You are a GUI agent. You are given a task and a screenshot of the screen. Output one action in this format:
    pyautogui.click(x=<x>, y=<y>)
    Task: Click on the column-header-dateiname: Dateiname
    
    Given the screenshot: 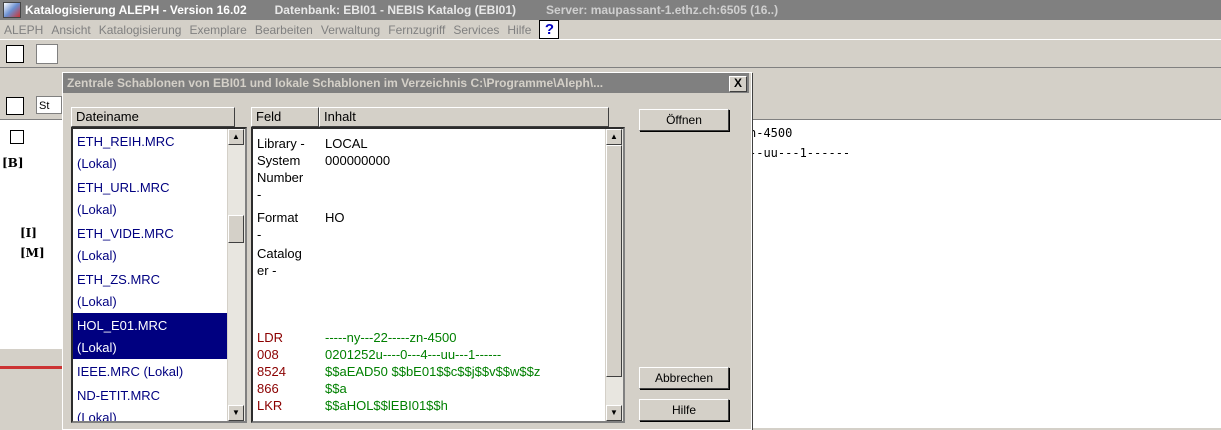 What is the action you would take?
    pyautogui.click(x=153, y=117)
    